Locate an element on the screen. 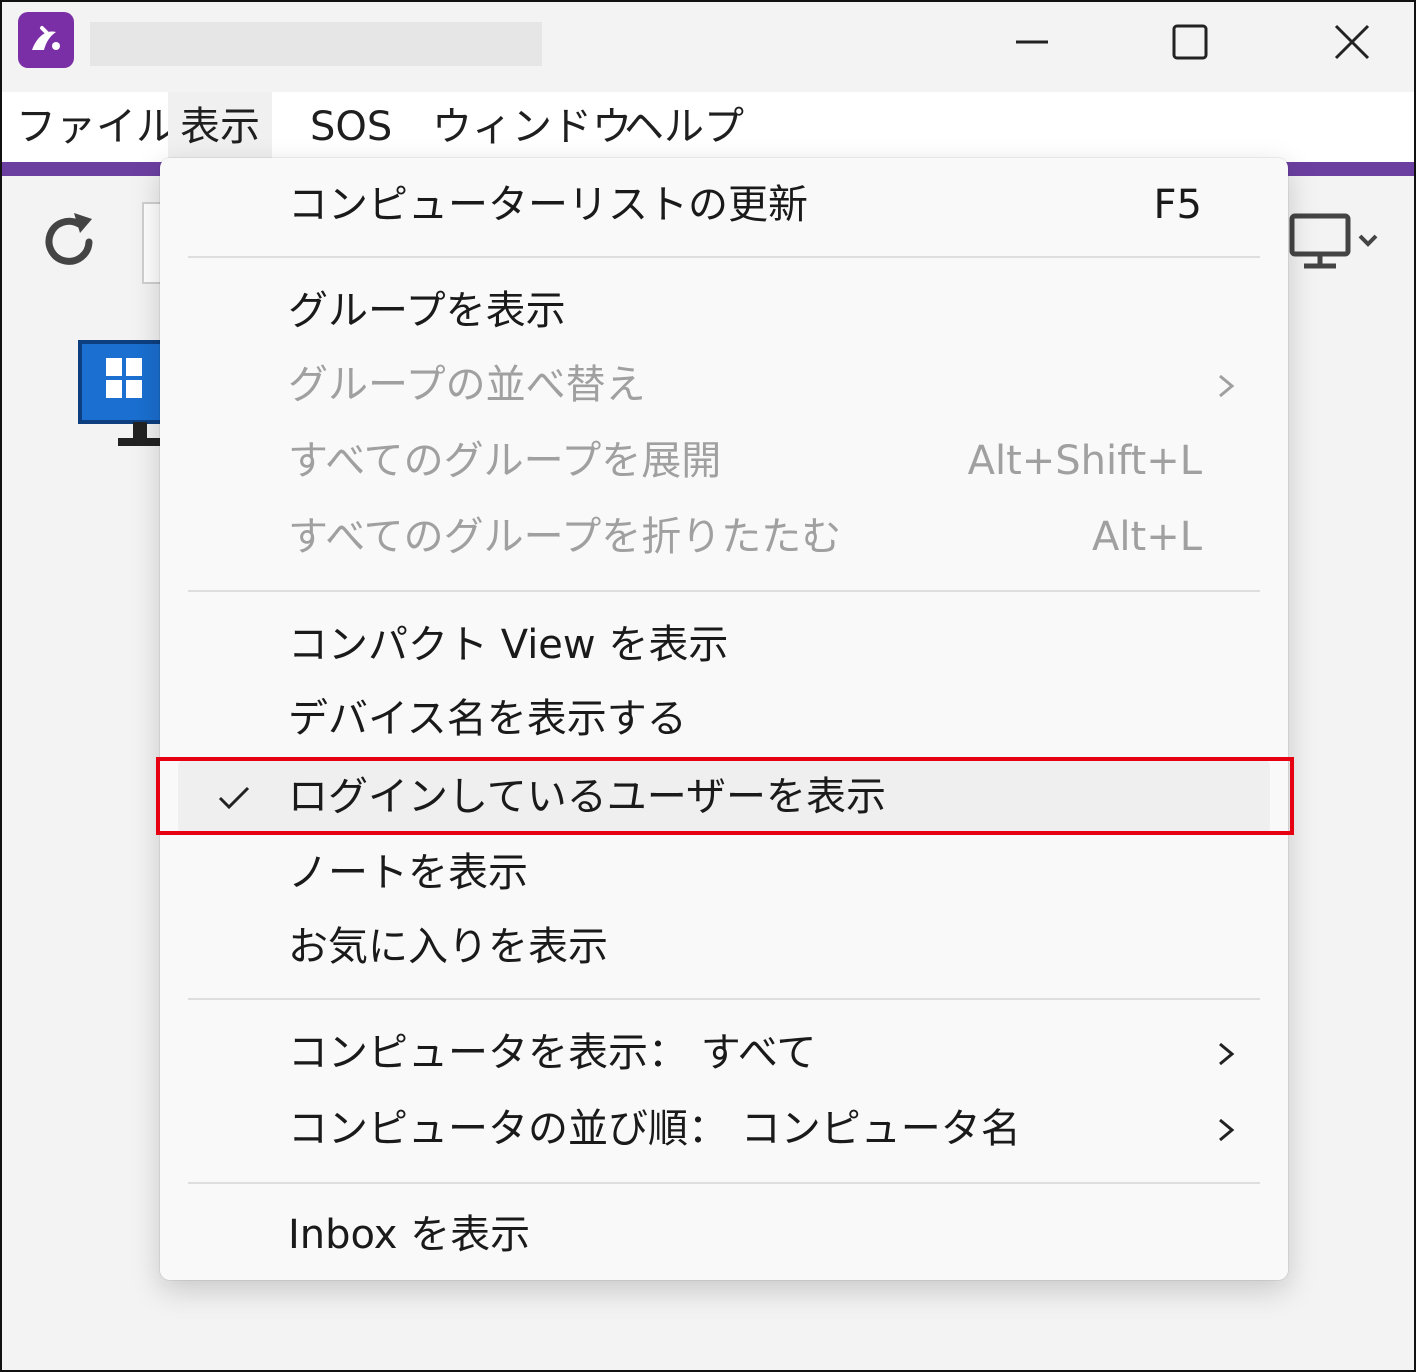  minimize-button is located at coordinates (1032, 42).